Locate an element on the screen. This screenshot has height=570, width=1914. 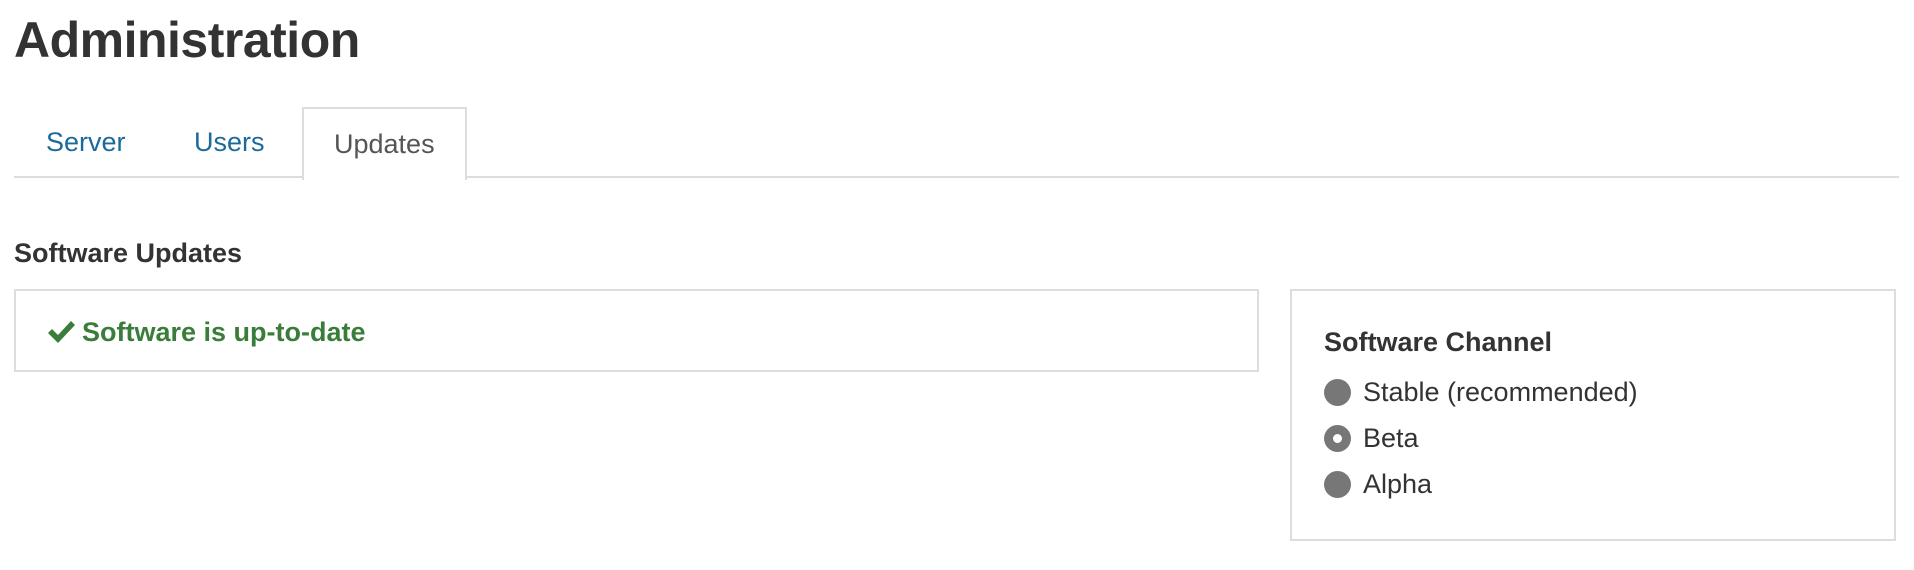
channel-option-label: Beta is located at coordinates (1391, 438).